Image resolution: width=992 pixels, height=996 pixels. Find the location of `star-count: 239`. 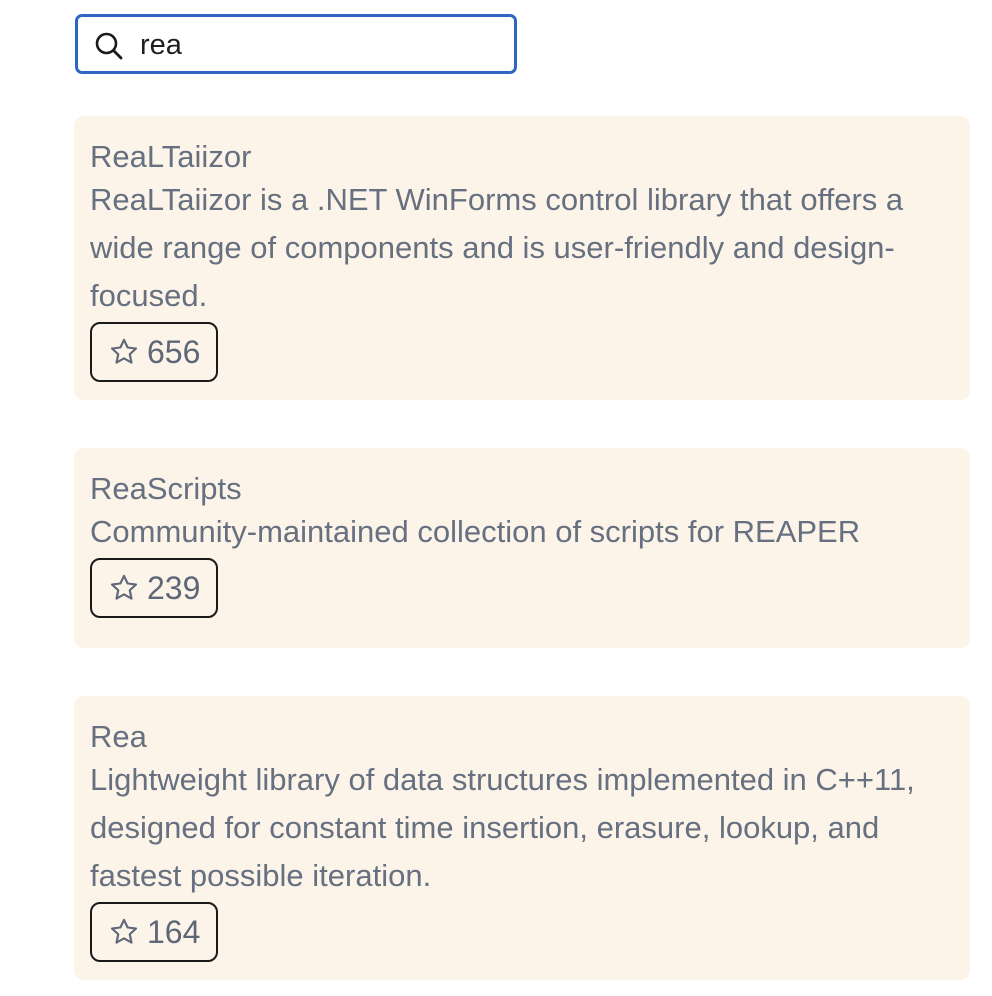

star-count: 239 is located at coordinates (174, 587).